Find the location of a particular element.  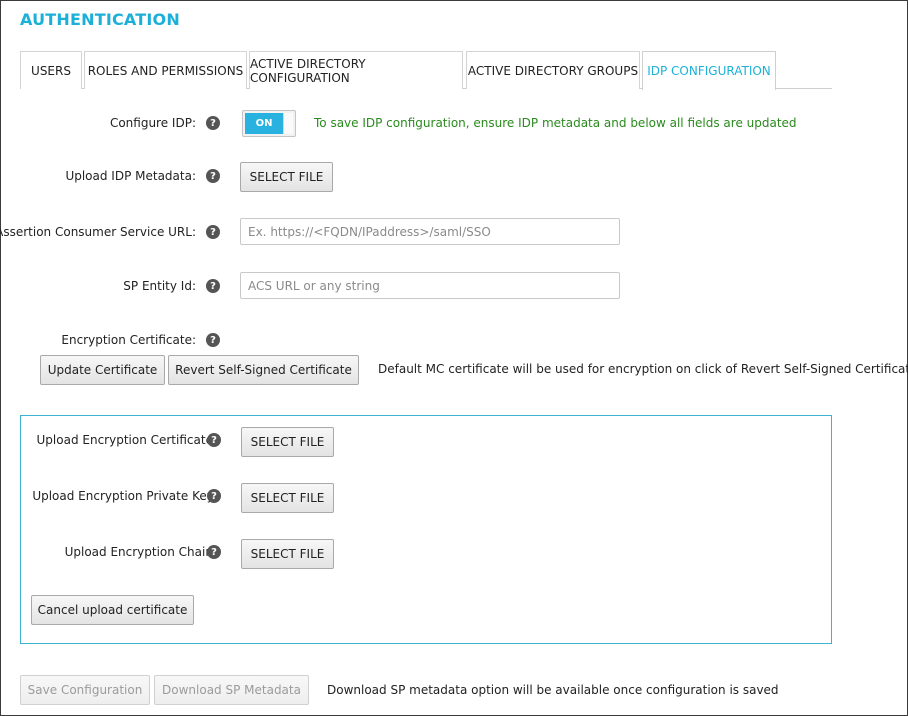

page-title: AUTHENTICATION is located at coordinates (100, 19).